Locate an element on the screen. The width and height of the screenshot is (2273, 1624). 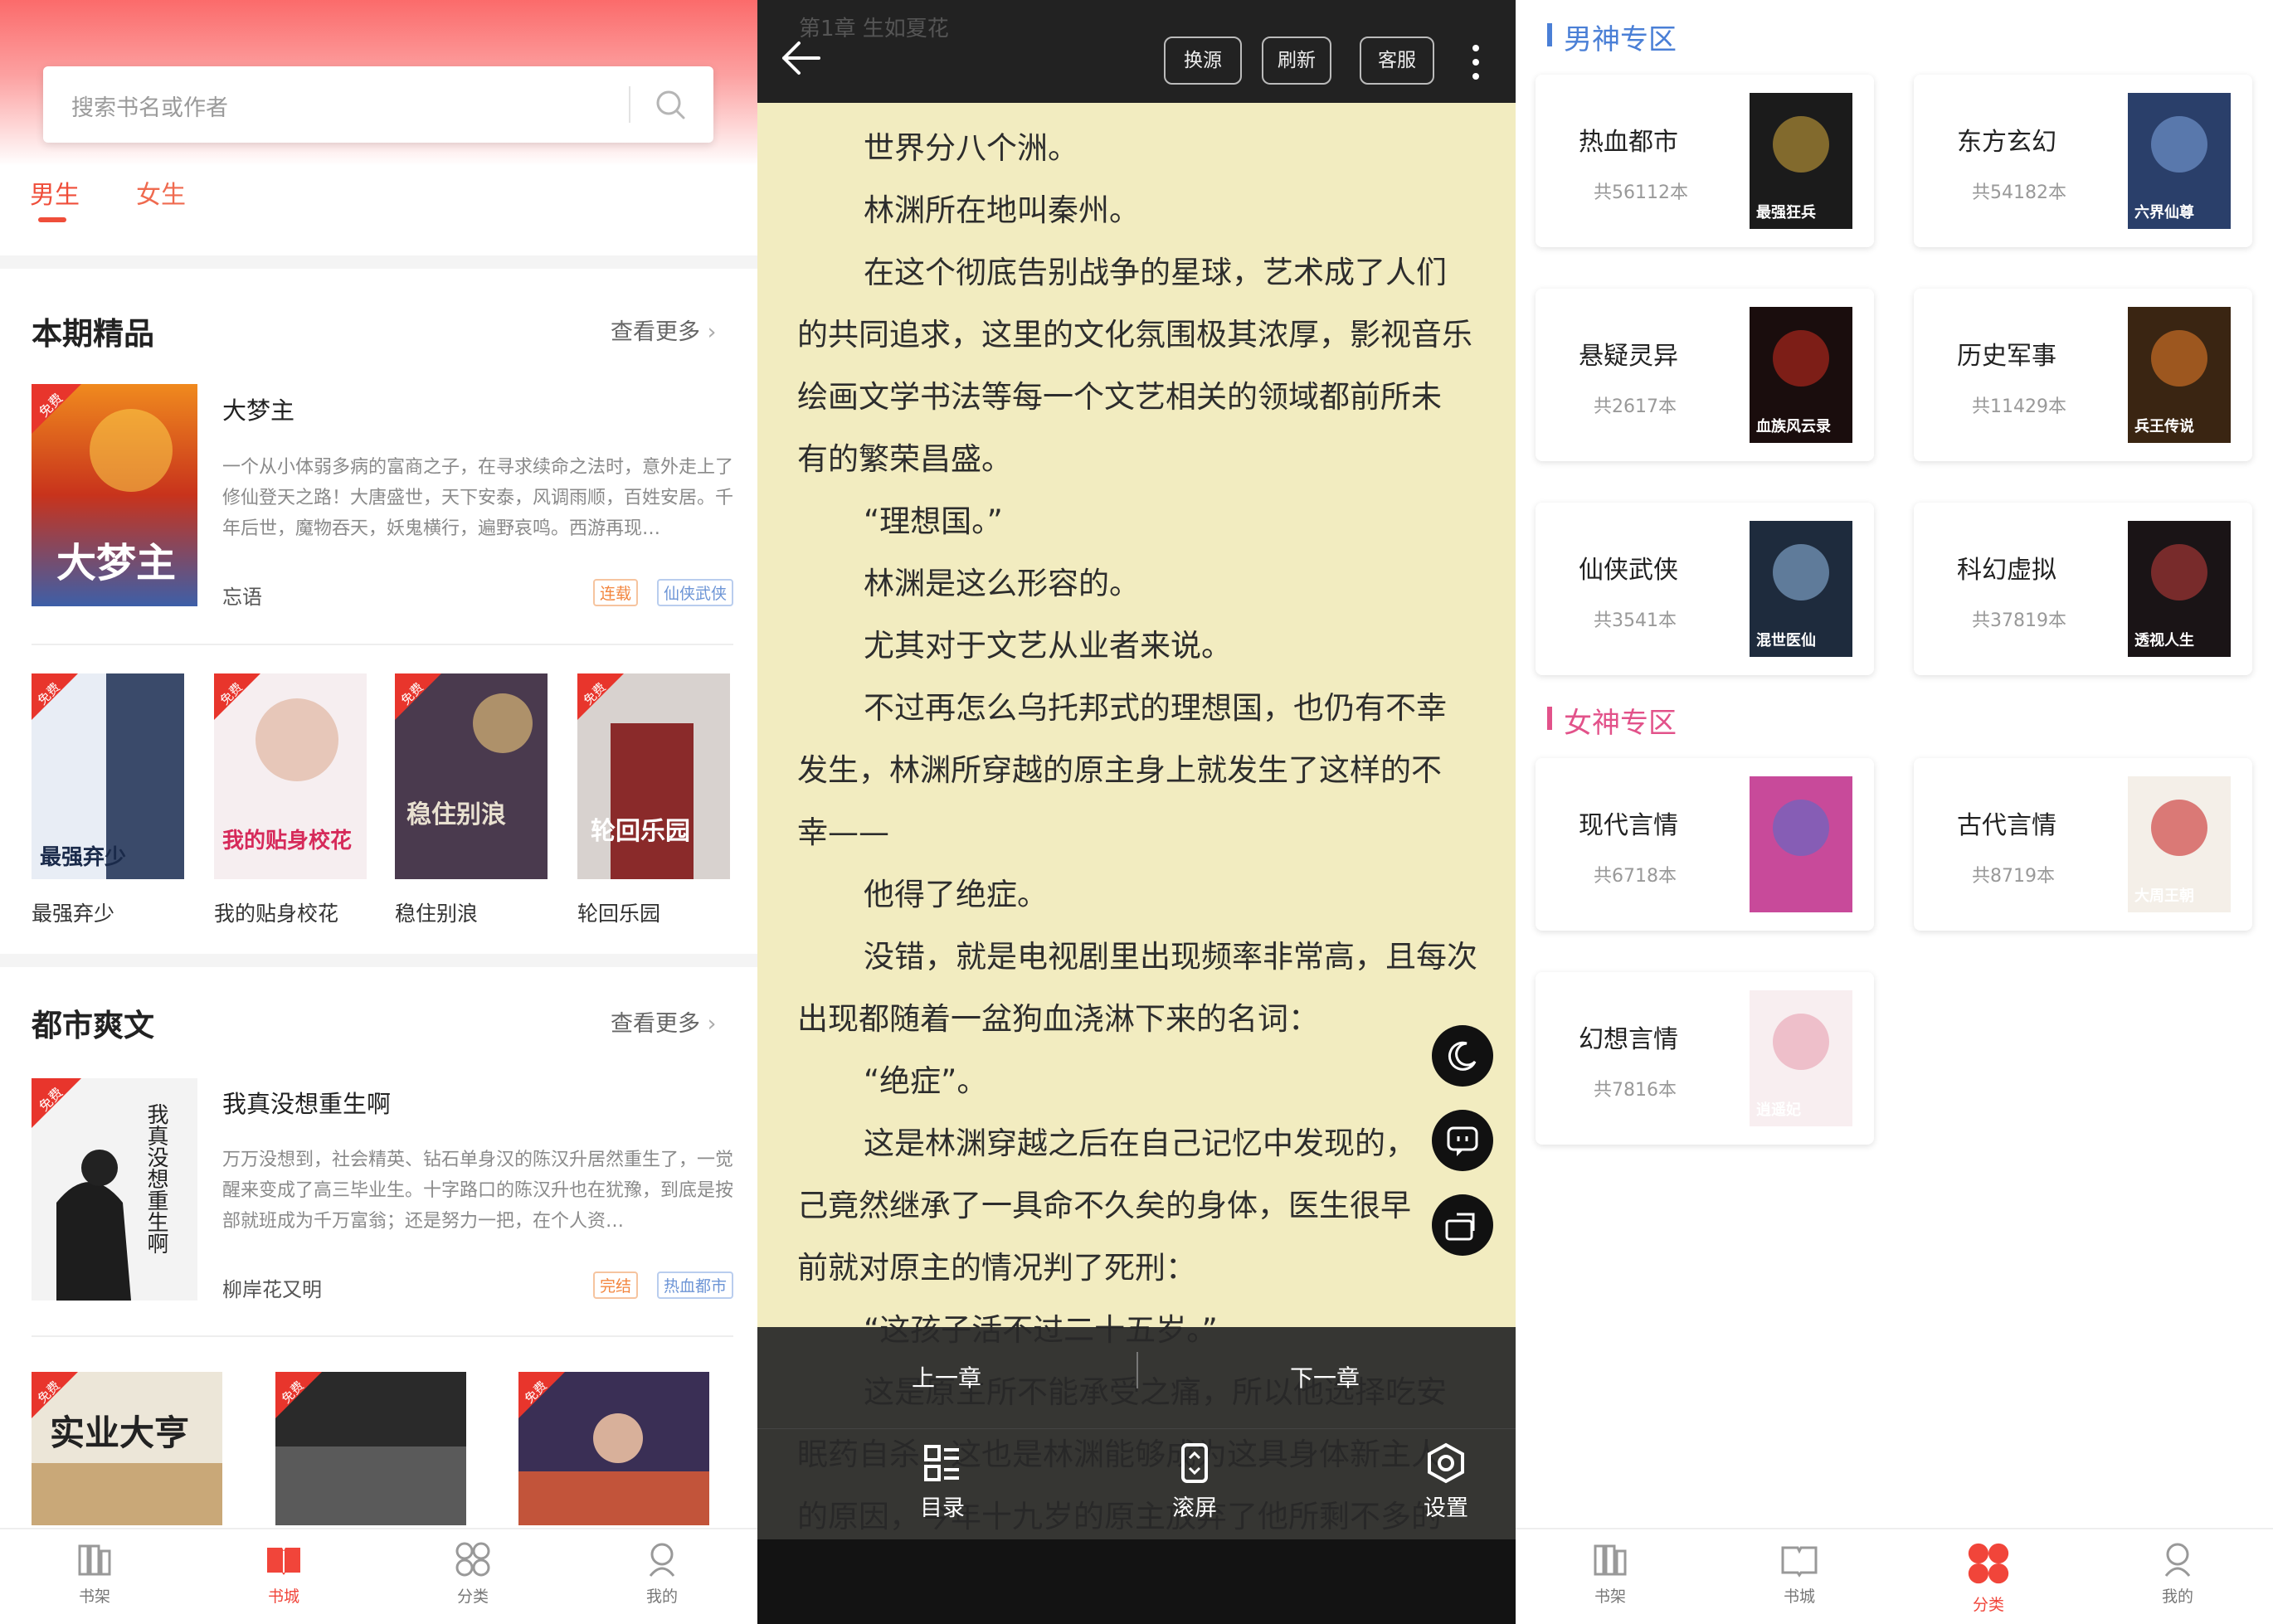
category-card: 东方玄幻共54182本六界仙尊 is located at coordinates (2083, 161).